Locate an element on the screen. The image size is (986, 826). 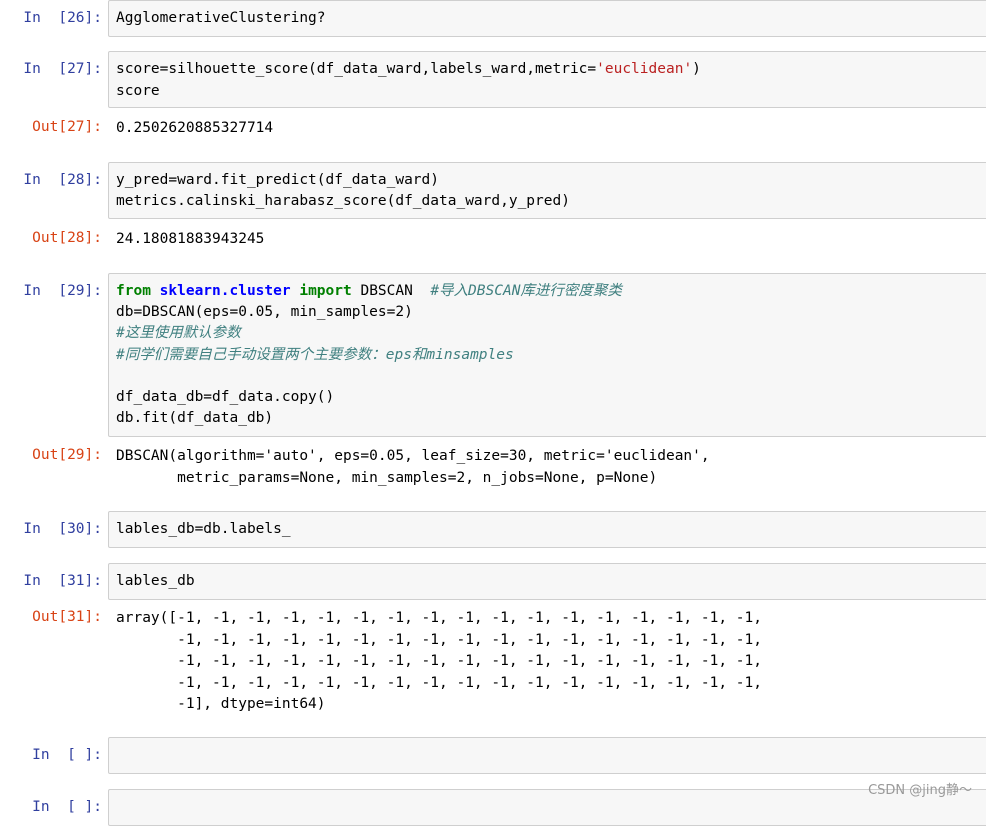
out-prompt-27: Out[27]: is located at coordinates (67, 127).